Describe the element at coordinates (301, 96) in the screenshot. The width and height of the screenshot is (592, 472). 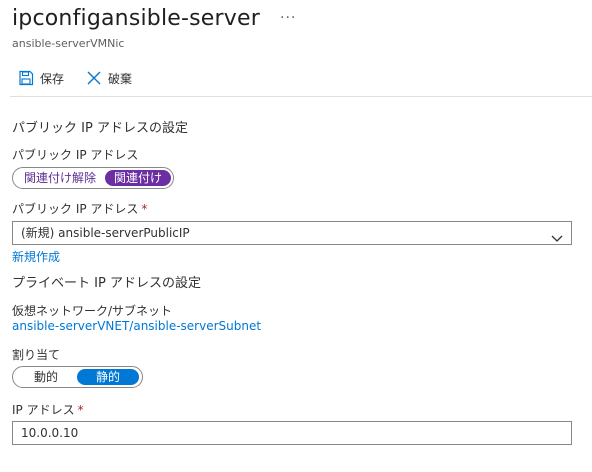
I see `toolbar-divider` at that location.